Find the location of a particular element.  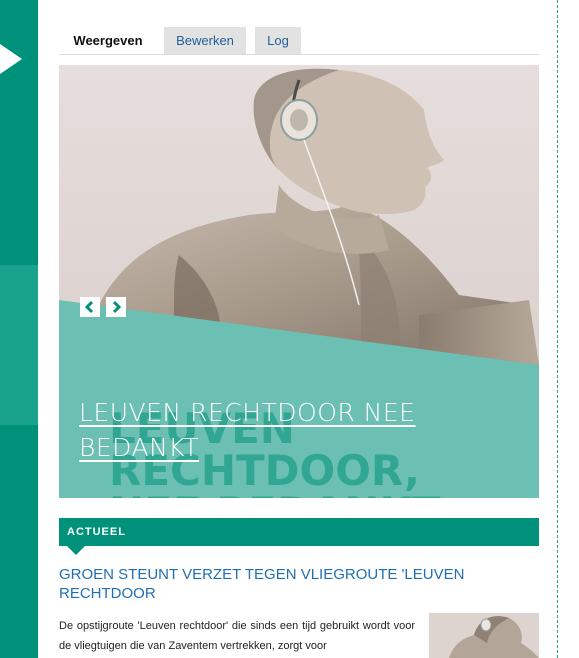

triangle-right-icon is located at coordinates (11, 59).